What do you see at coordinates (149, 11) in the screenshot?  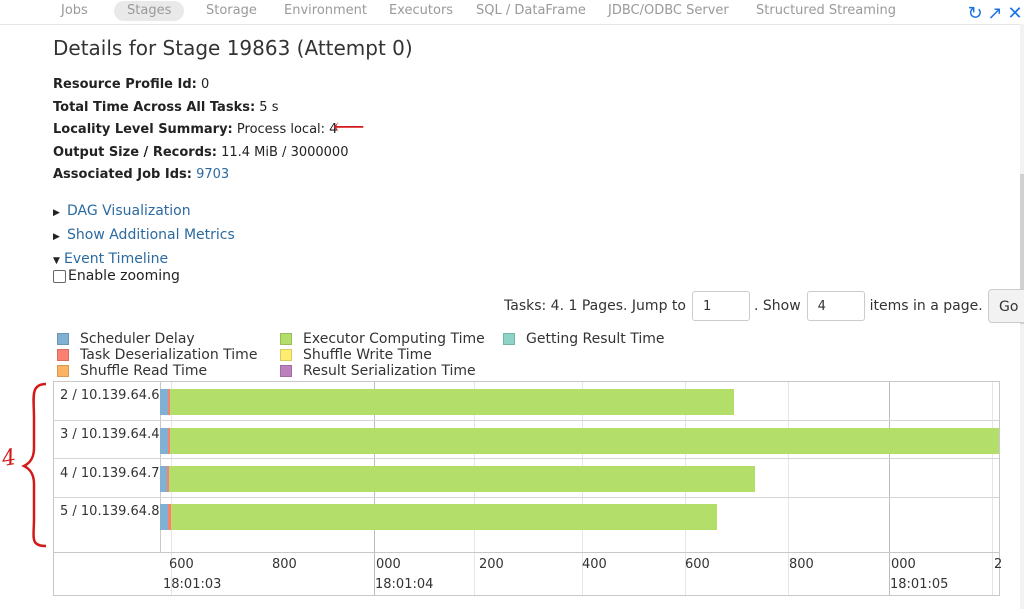 I see `tab-stages: Stages` at bounding box center [149, 11].